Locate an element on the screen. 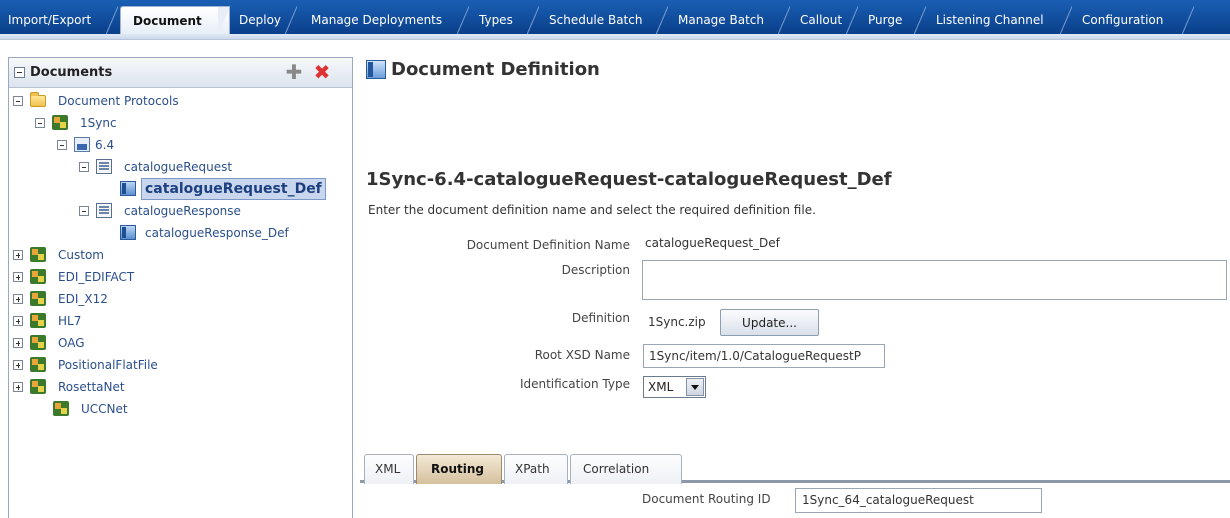 Image resolution: width=1230 pixels, height=518 pixels. tab-import-export: Import/Export is located at coordinates (59, 20).